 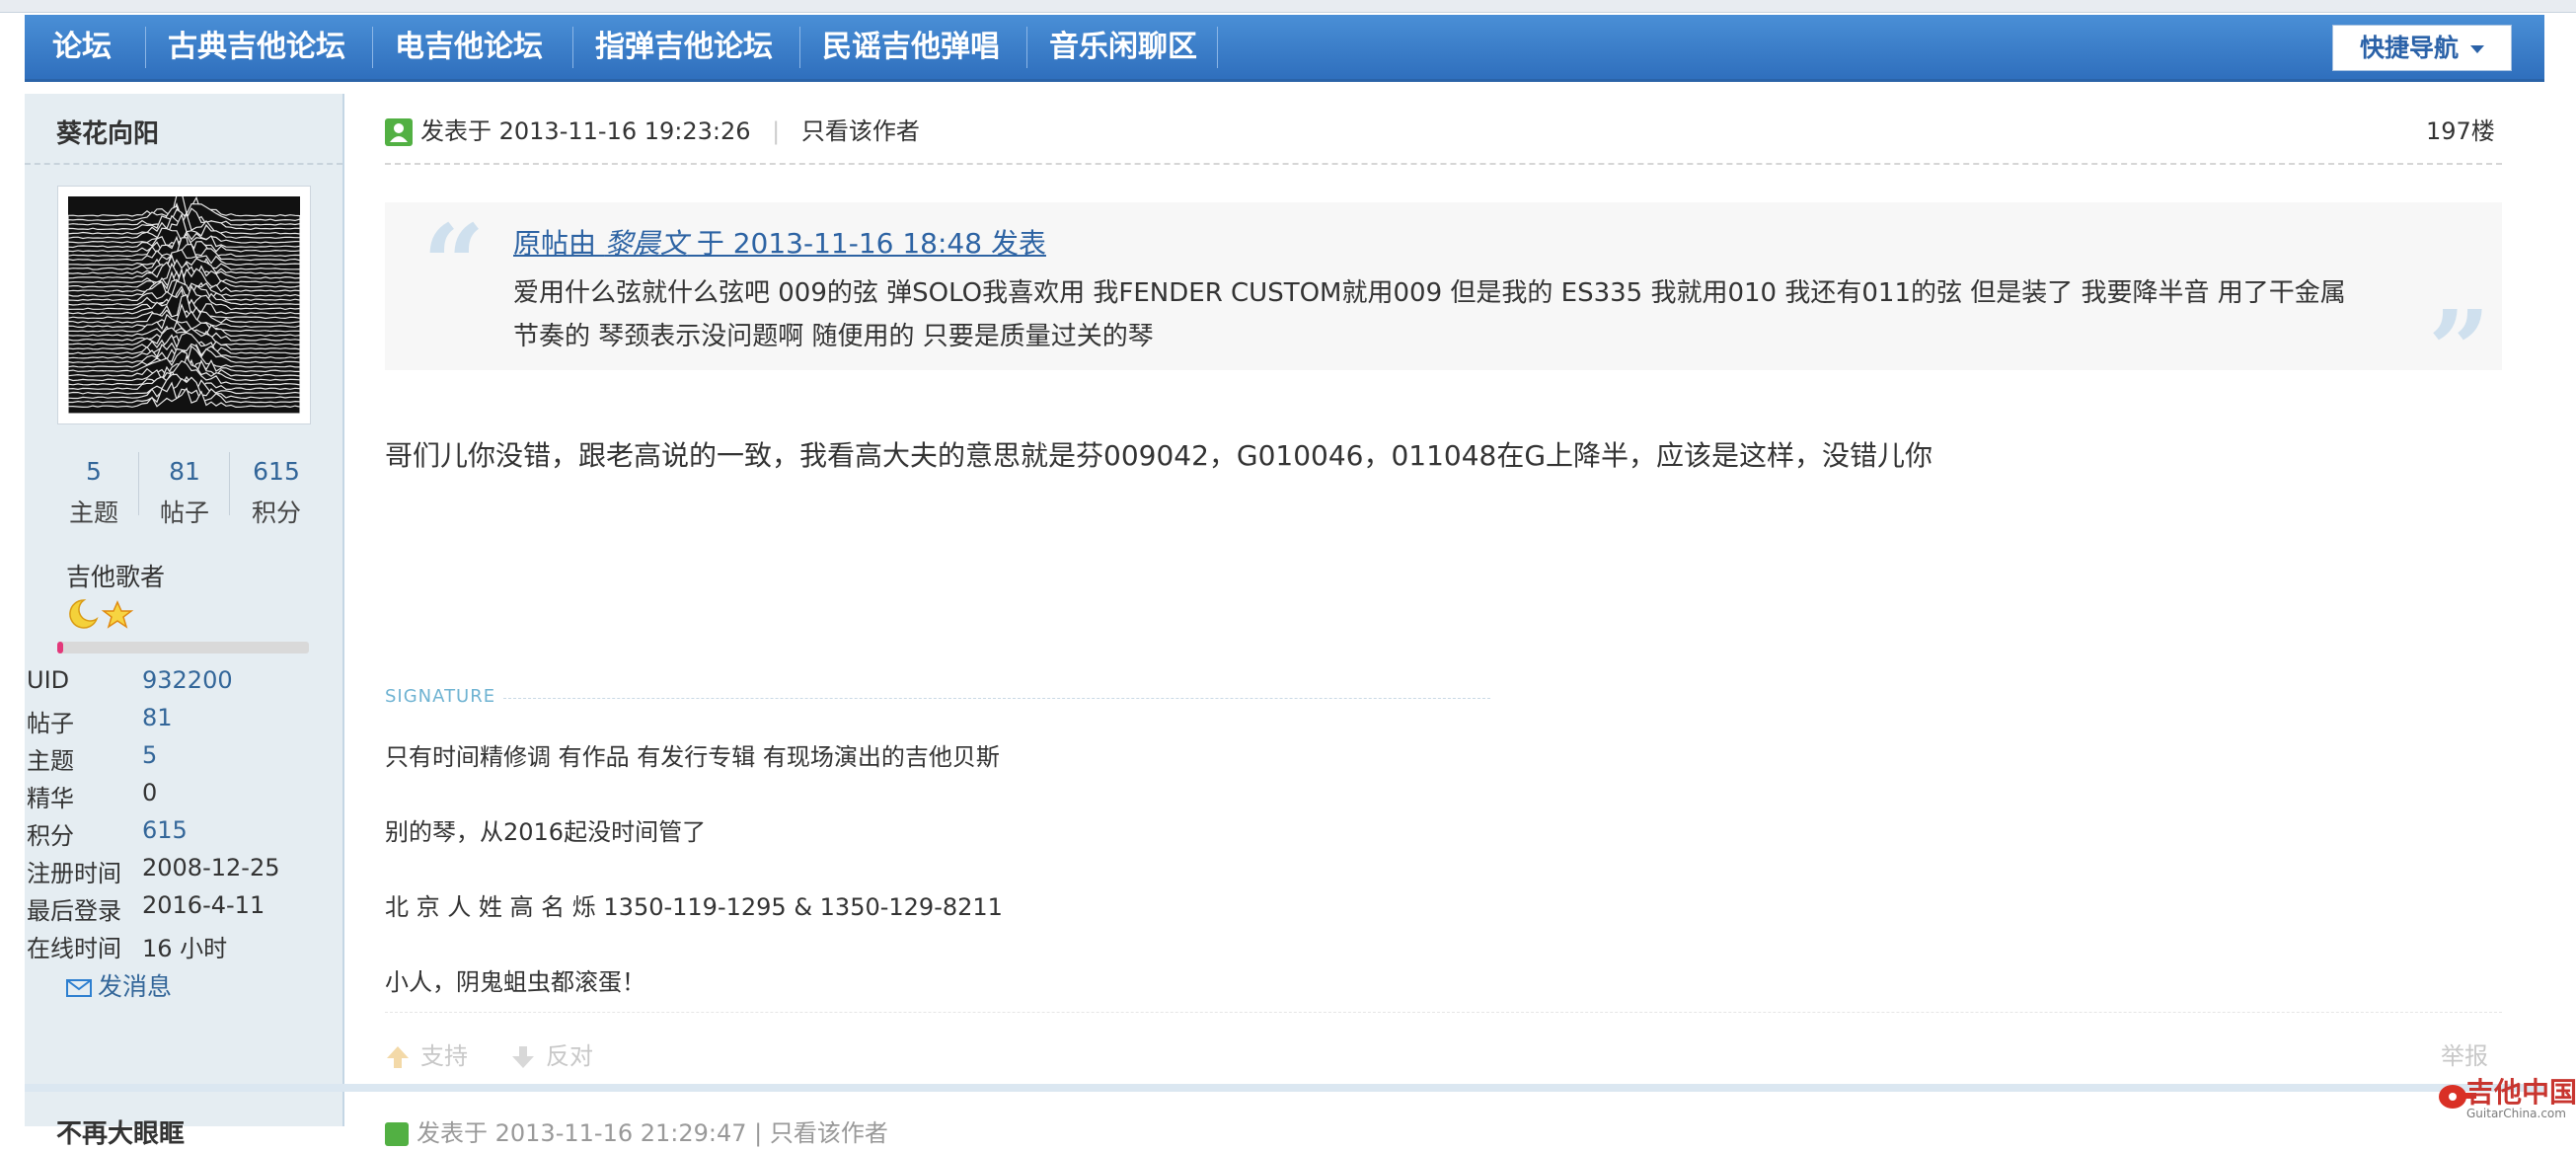 I want to click on author-name: 葵花向阳, so click(x=107, y=132).